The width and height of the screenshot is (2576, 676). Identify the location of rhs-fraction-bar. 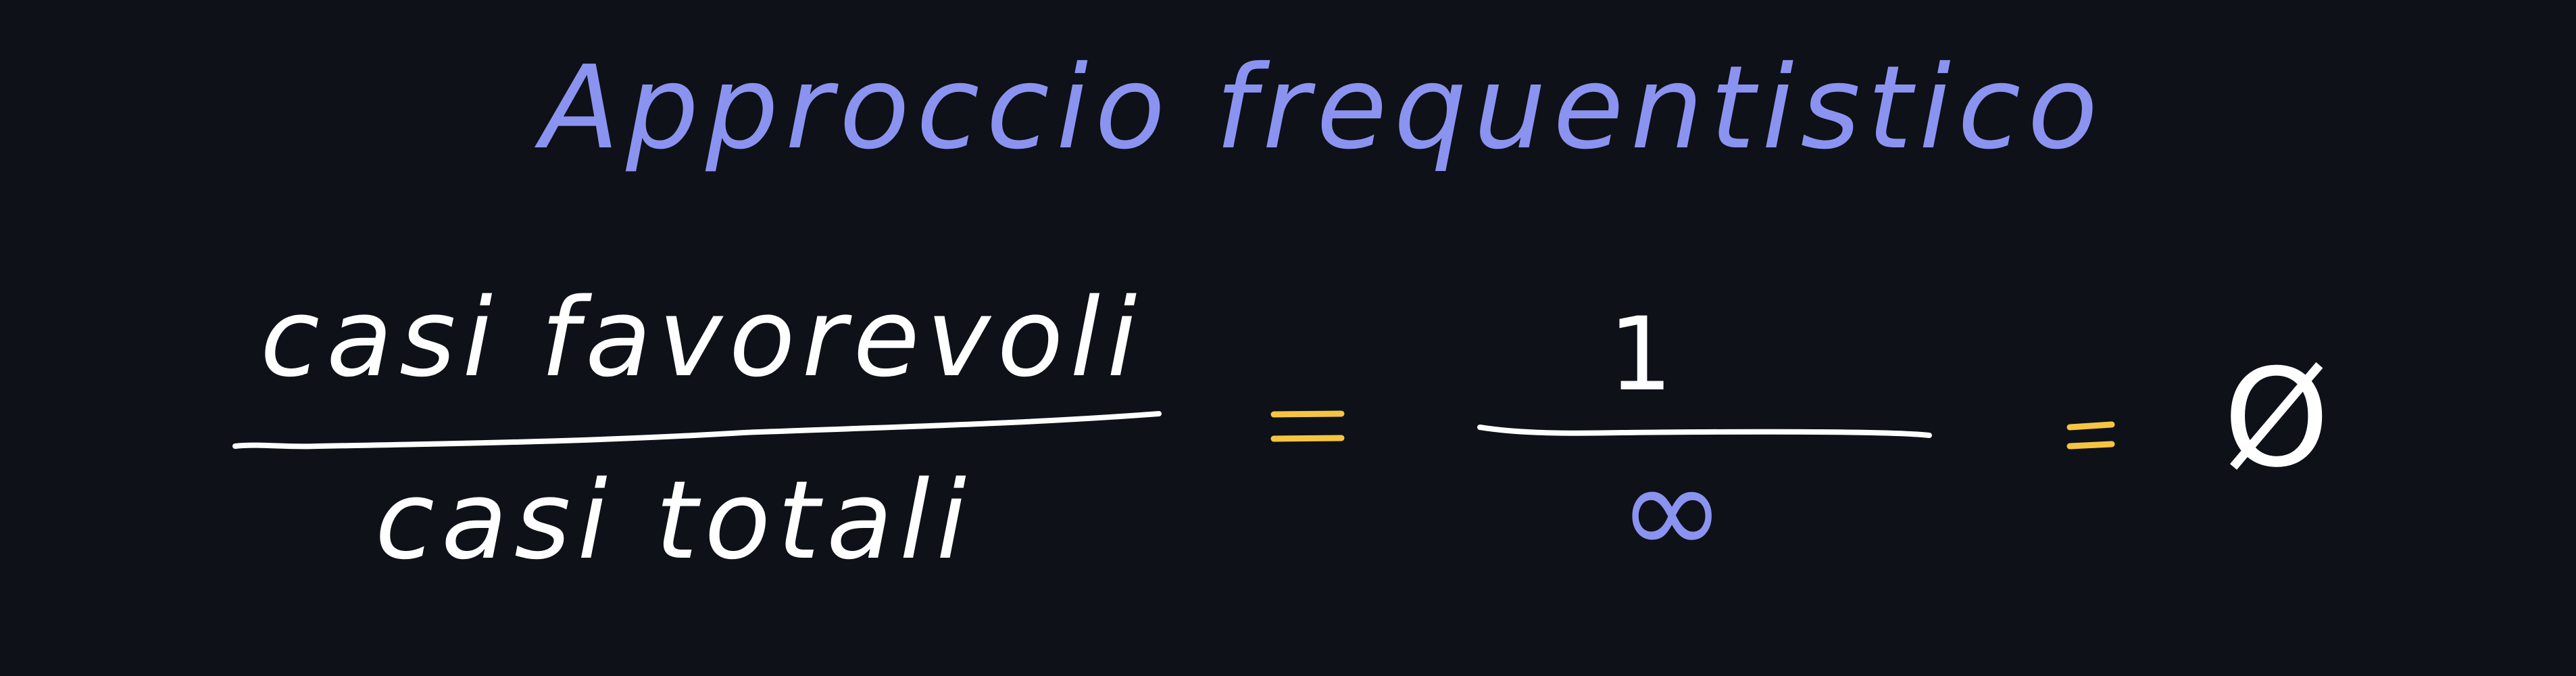
(1705, 432).